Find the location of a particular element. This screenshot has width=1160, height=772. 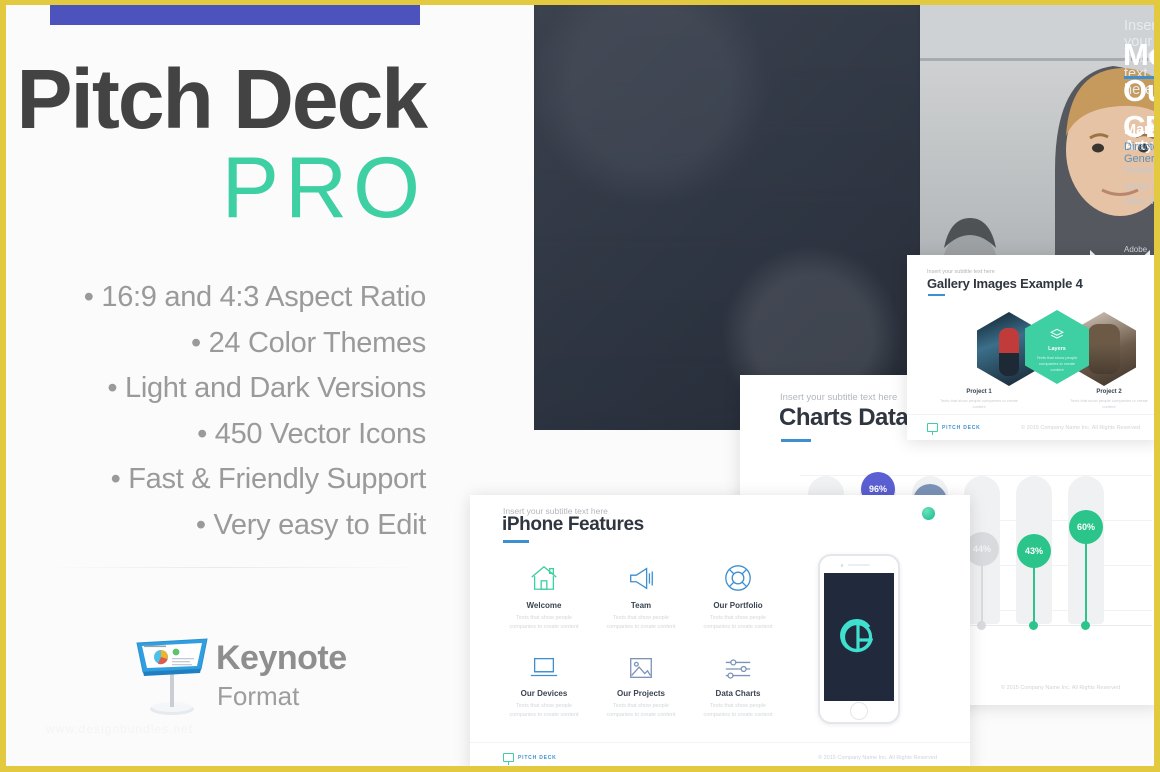

g-monogram-logo is located at coordinates (857, 636).